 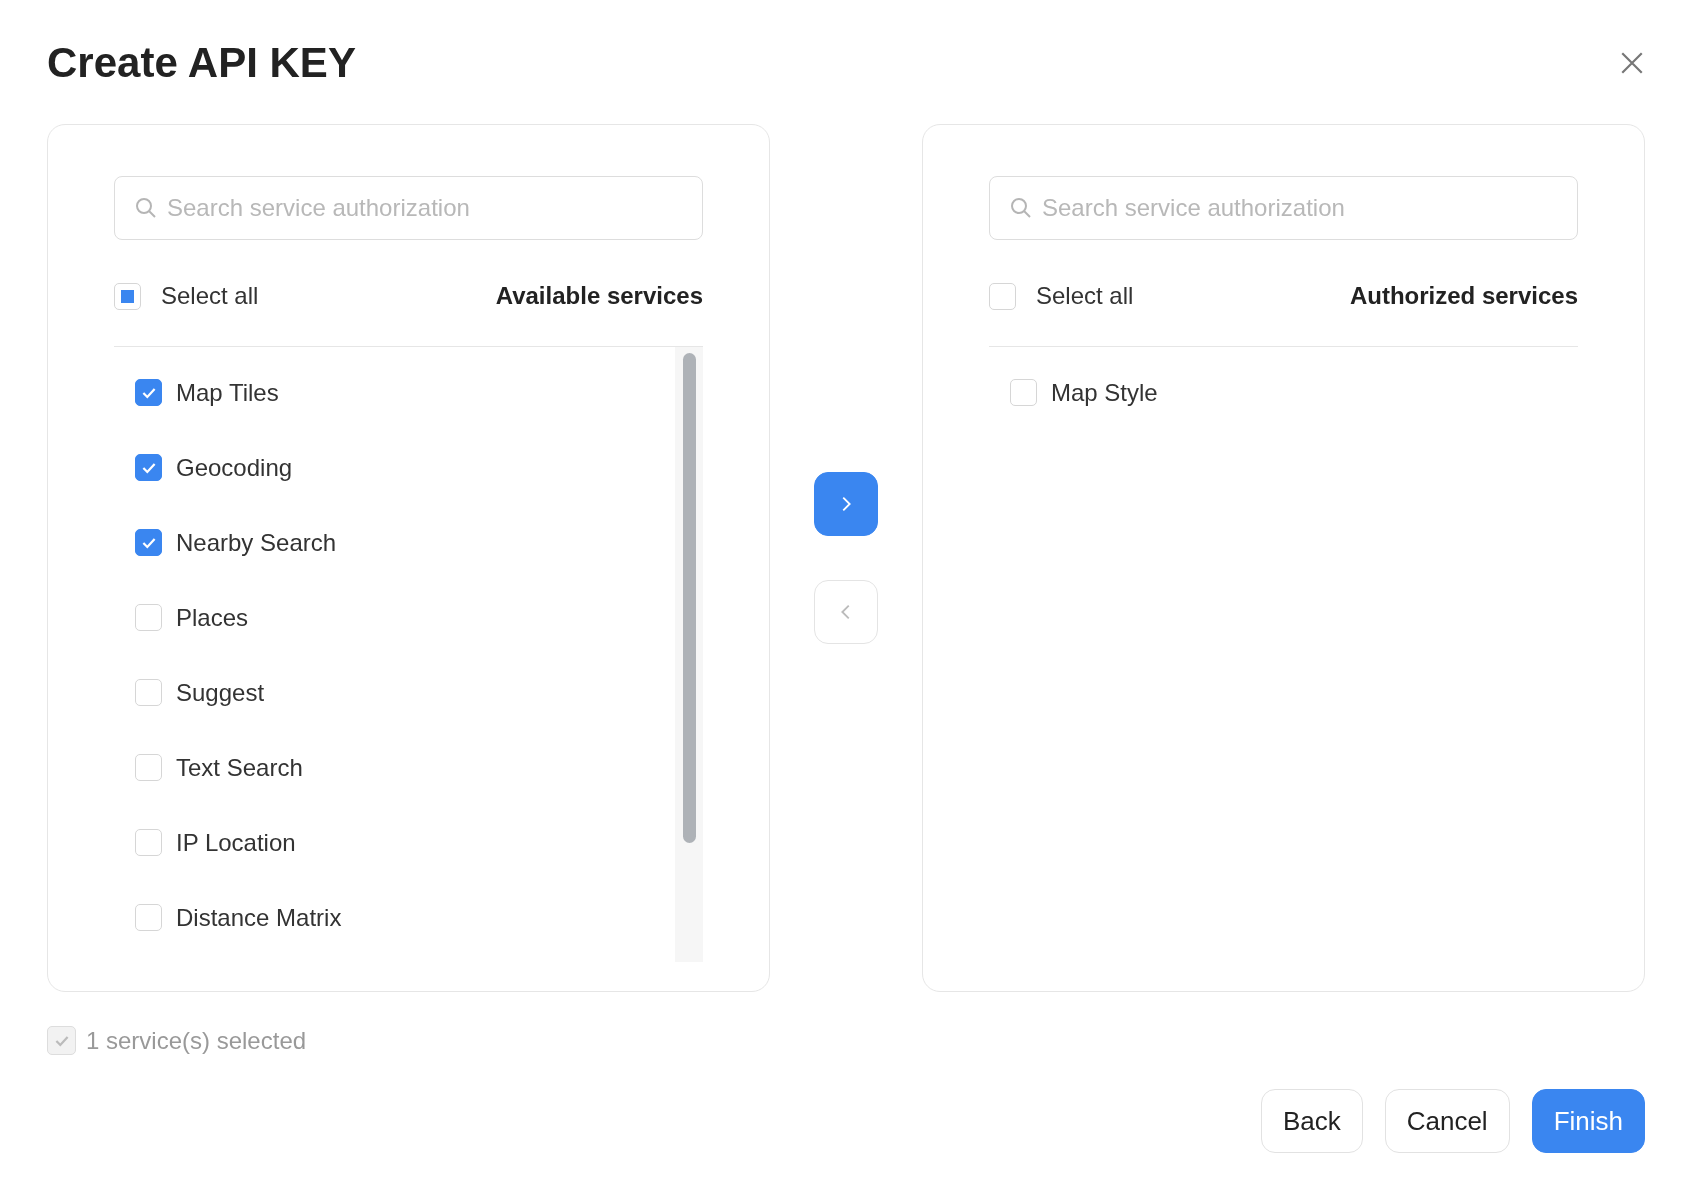 I want to click on service-label: Map Style, so click(x=1104, y=392).